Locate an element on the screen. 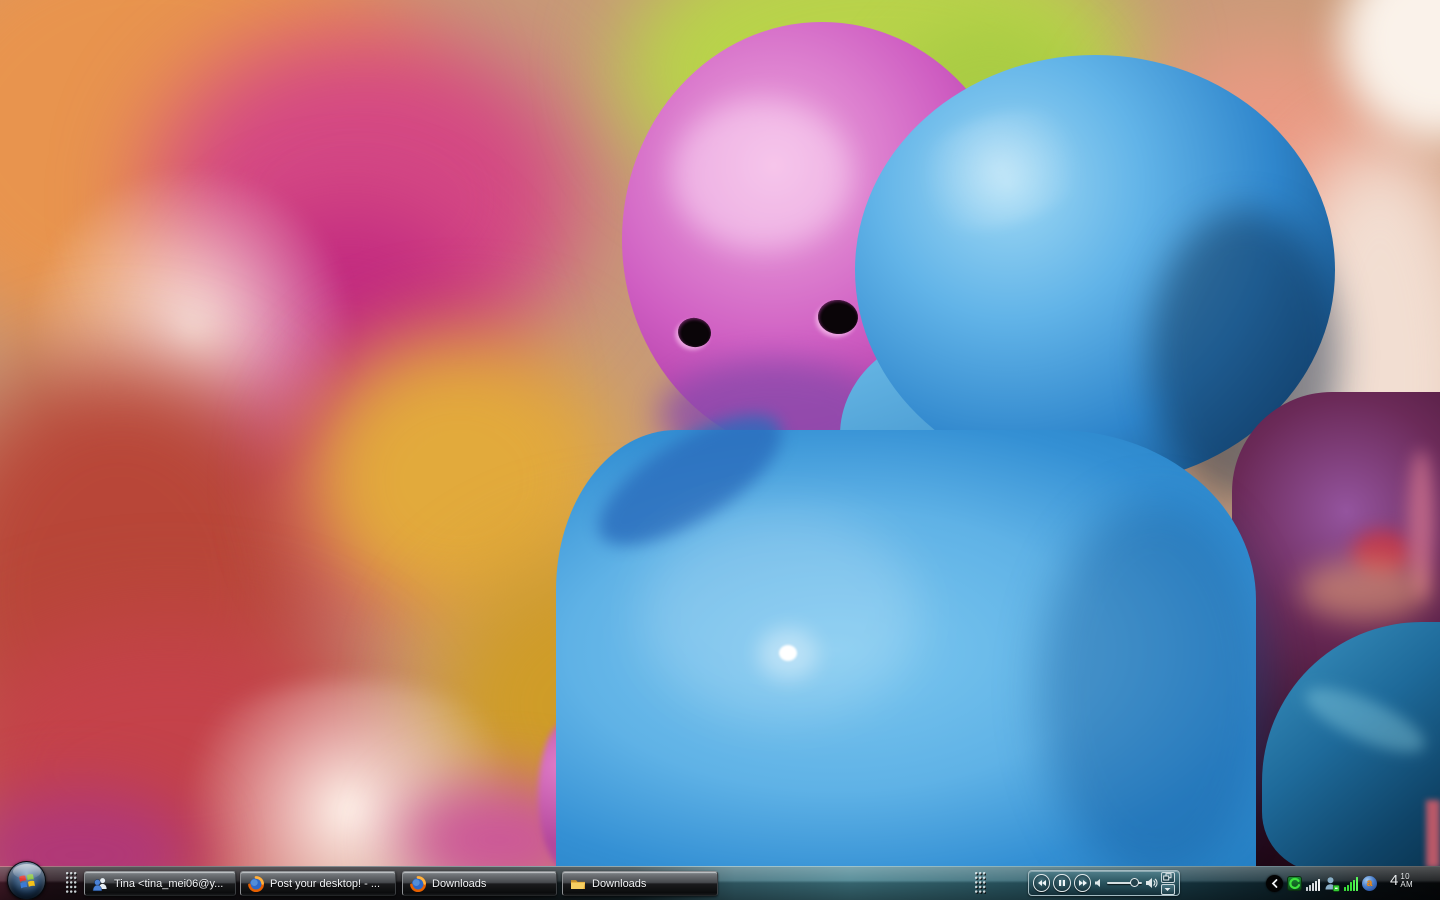 The image size is (1440, 900). taskbar-button-firefox-downloads: Downloads is located at coordinates (479, 883).